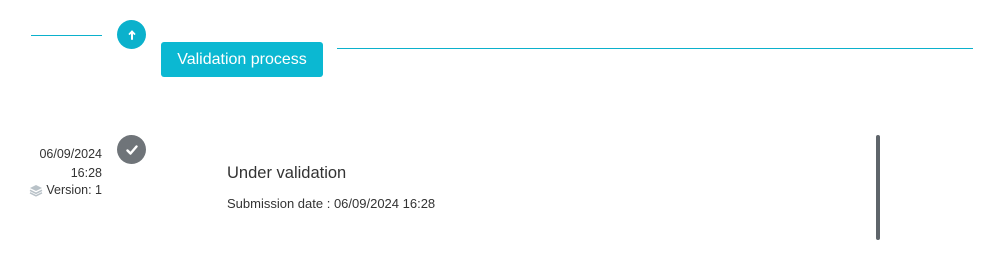  I want to click on vertical-scrollbar, so click(878, 187).